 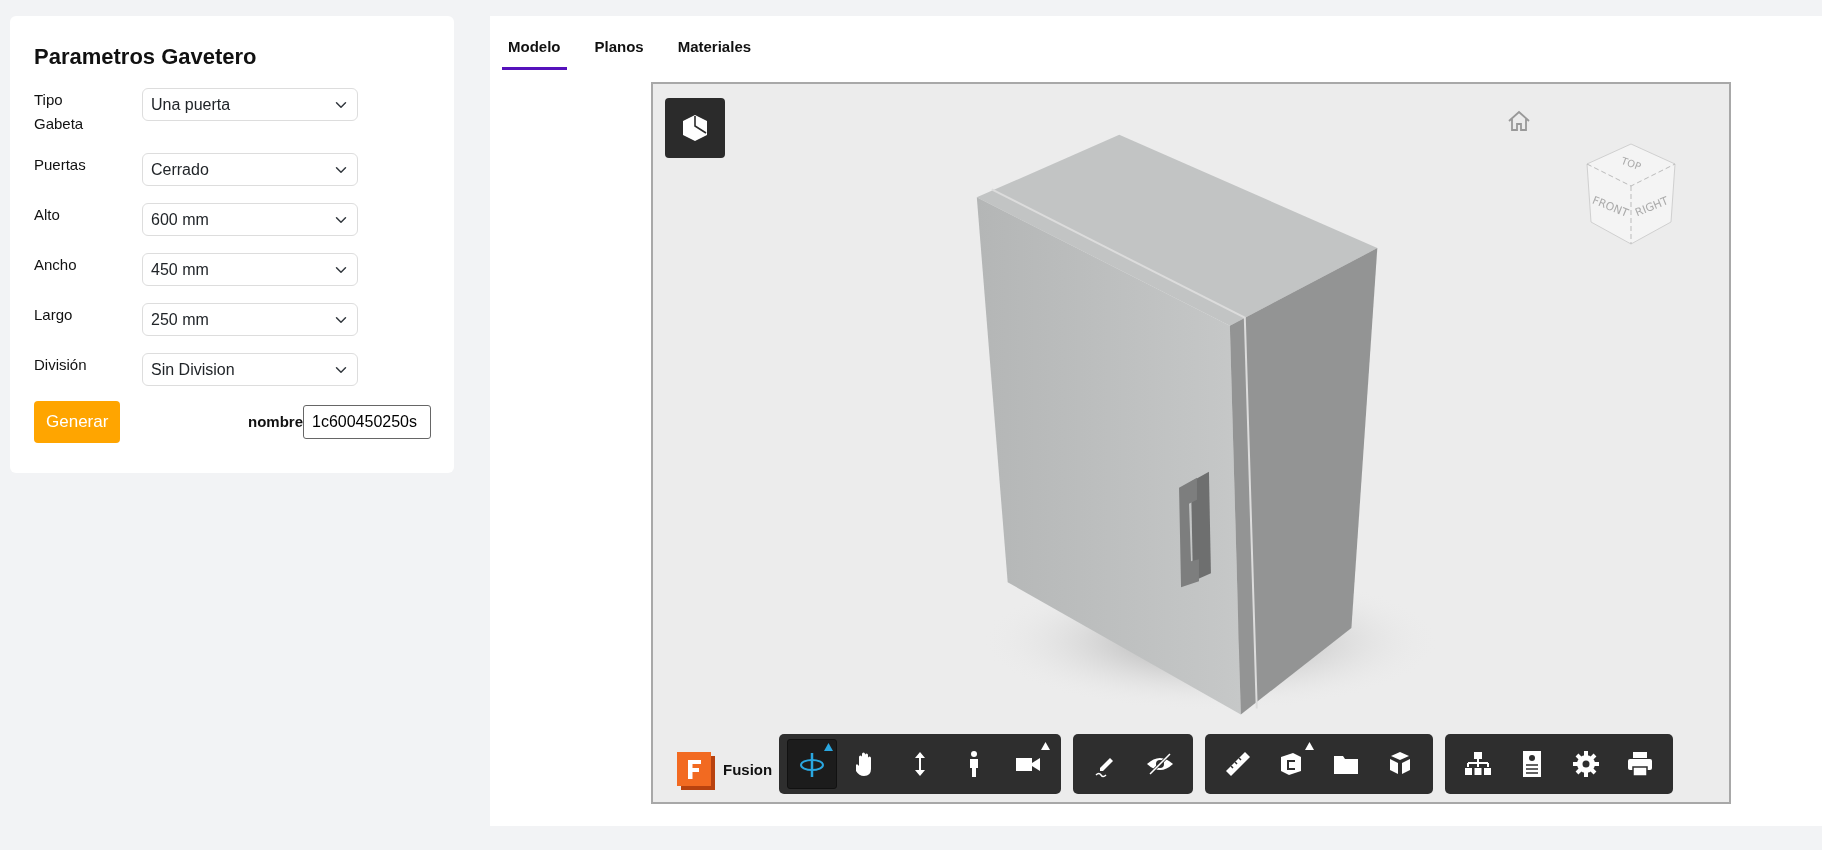 I want to click on tab: Materiales, so click(x=714, y=47).